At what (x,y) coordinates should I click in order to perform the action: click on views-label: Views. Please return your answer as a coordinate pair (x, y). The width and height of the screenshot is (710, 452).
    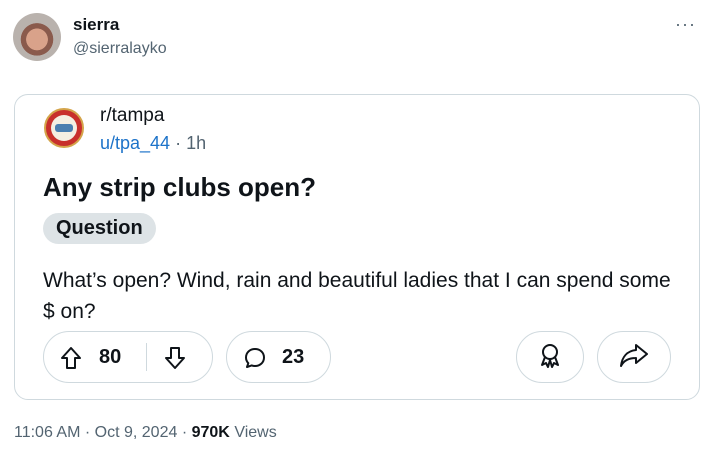
    Looking at the image, I should click on (255, 432).